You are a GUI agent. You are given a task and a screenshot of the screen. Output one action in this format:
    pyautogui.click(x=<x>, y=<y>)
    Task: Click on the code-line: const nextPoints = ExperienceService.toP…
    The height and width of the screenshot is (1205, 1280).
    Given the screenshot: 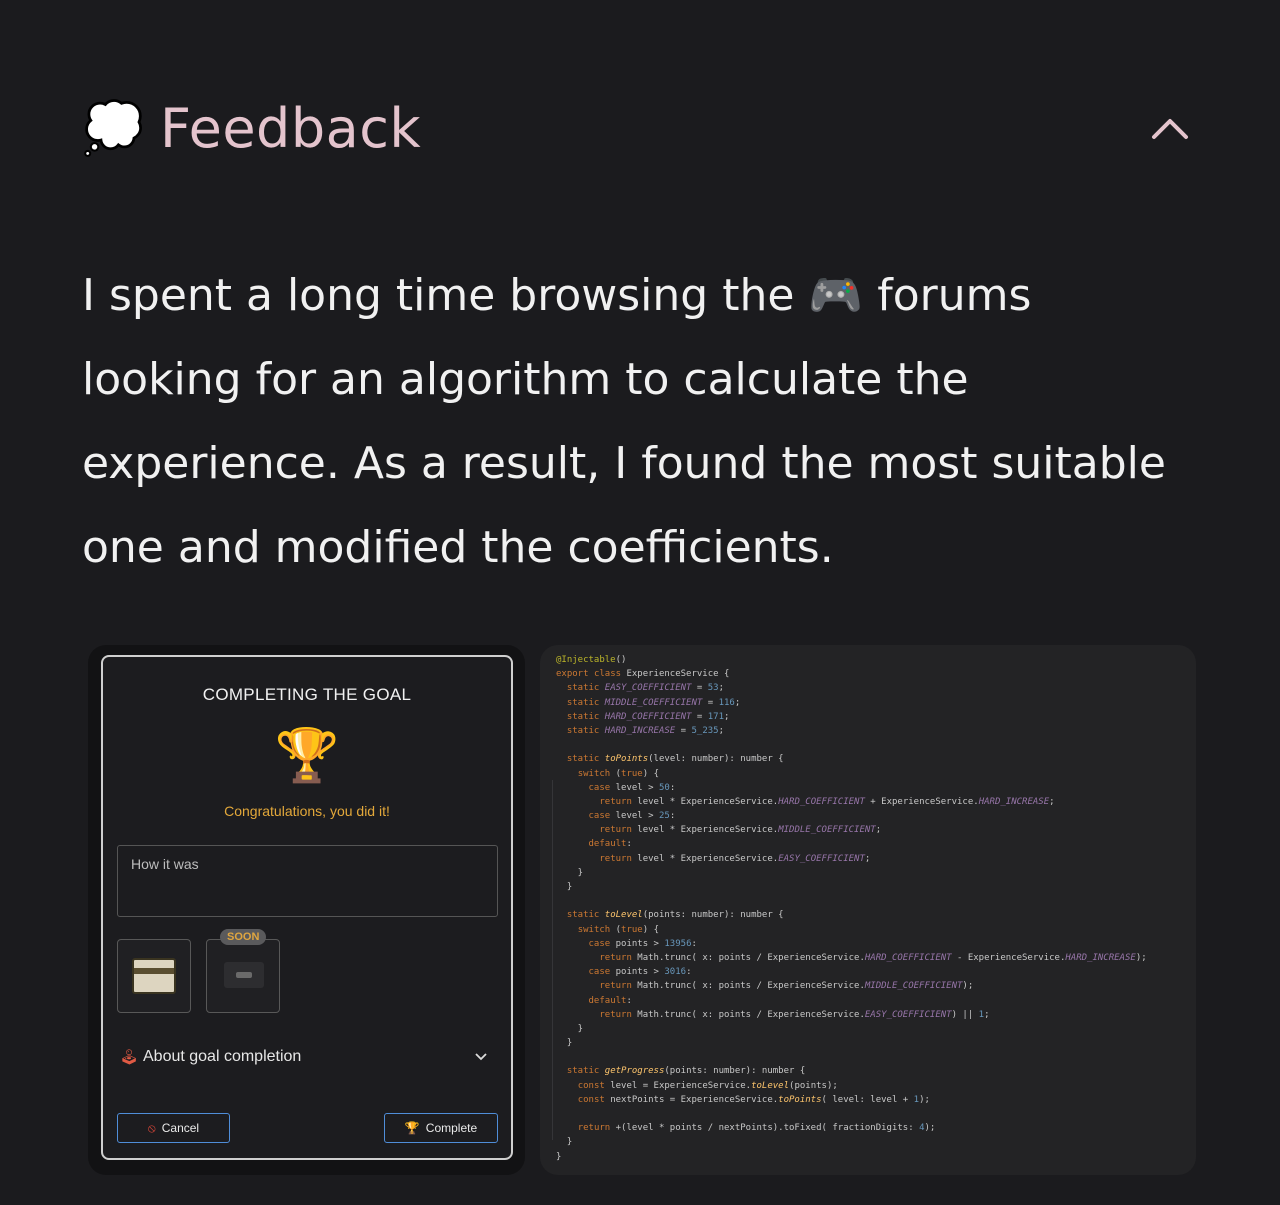 What is the action you would take?
    pyautogui.click(x=753, y=1099)
    